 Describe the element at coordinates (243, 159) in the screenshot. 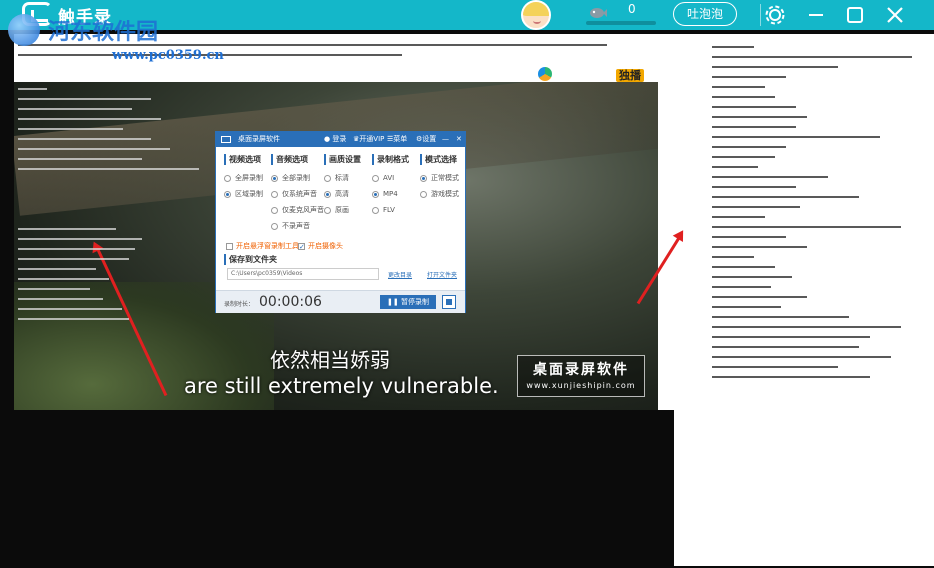

I see `video-options-header: 视频选项` at that location.